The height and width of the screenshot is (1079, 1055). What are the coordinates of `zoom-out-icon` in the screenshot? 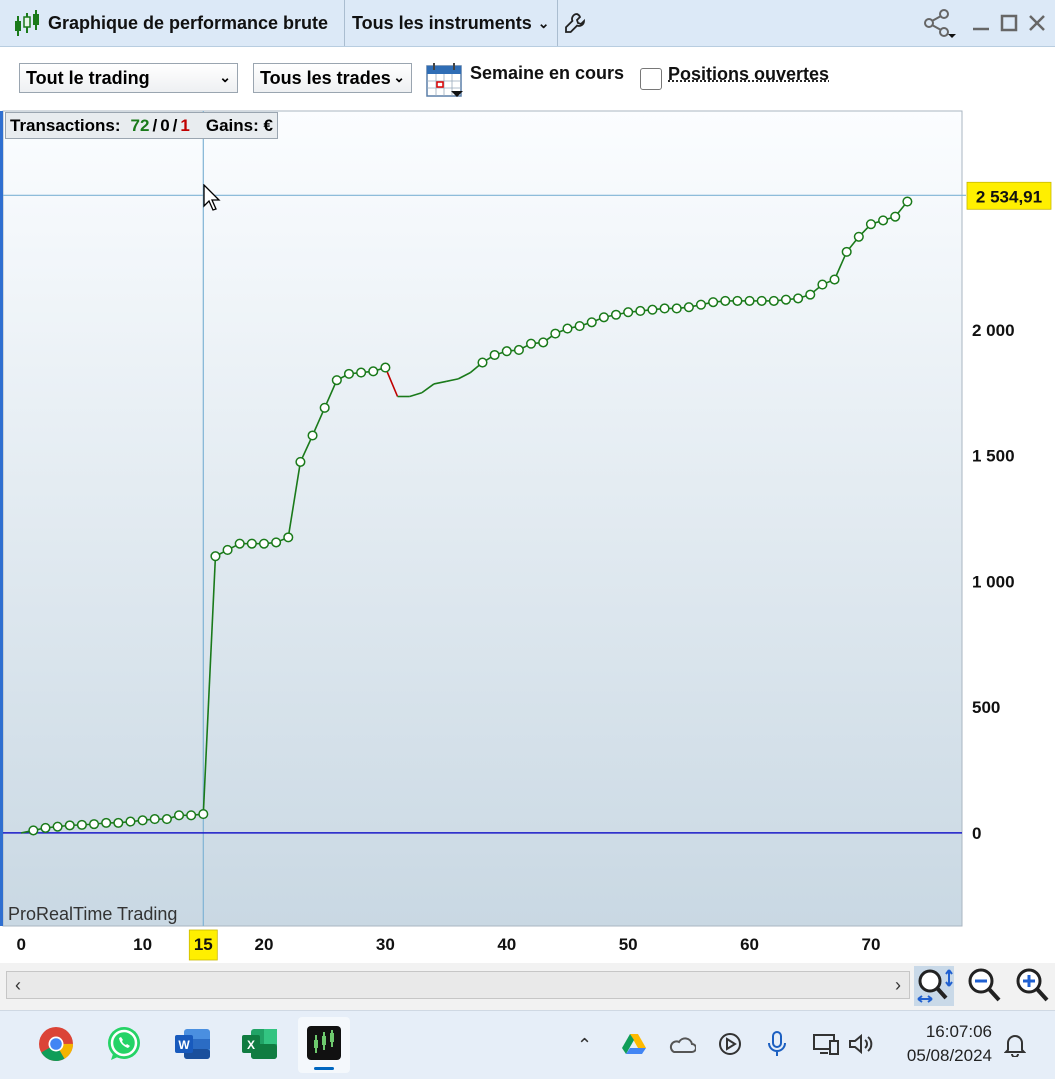 It's located at (984, 986).